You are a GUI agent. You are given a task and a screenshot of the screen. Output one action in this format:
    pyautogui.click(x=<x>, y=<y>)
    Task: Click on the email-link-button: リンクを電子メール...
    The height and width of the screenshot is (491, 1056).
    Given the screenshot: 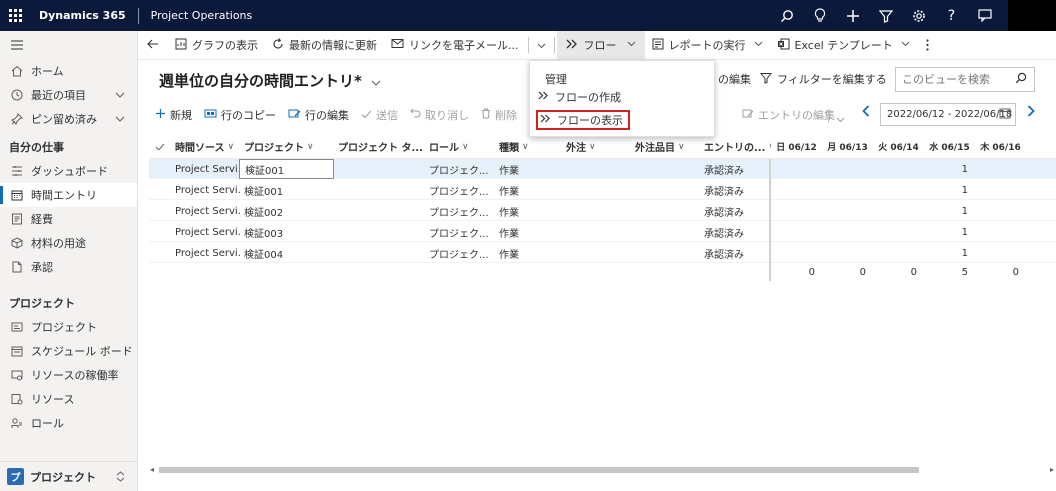 What is the action you would take?
    pyautogui.click(x=455, y=45)
    